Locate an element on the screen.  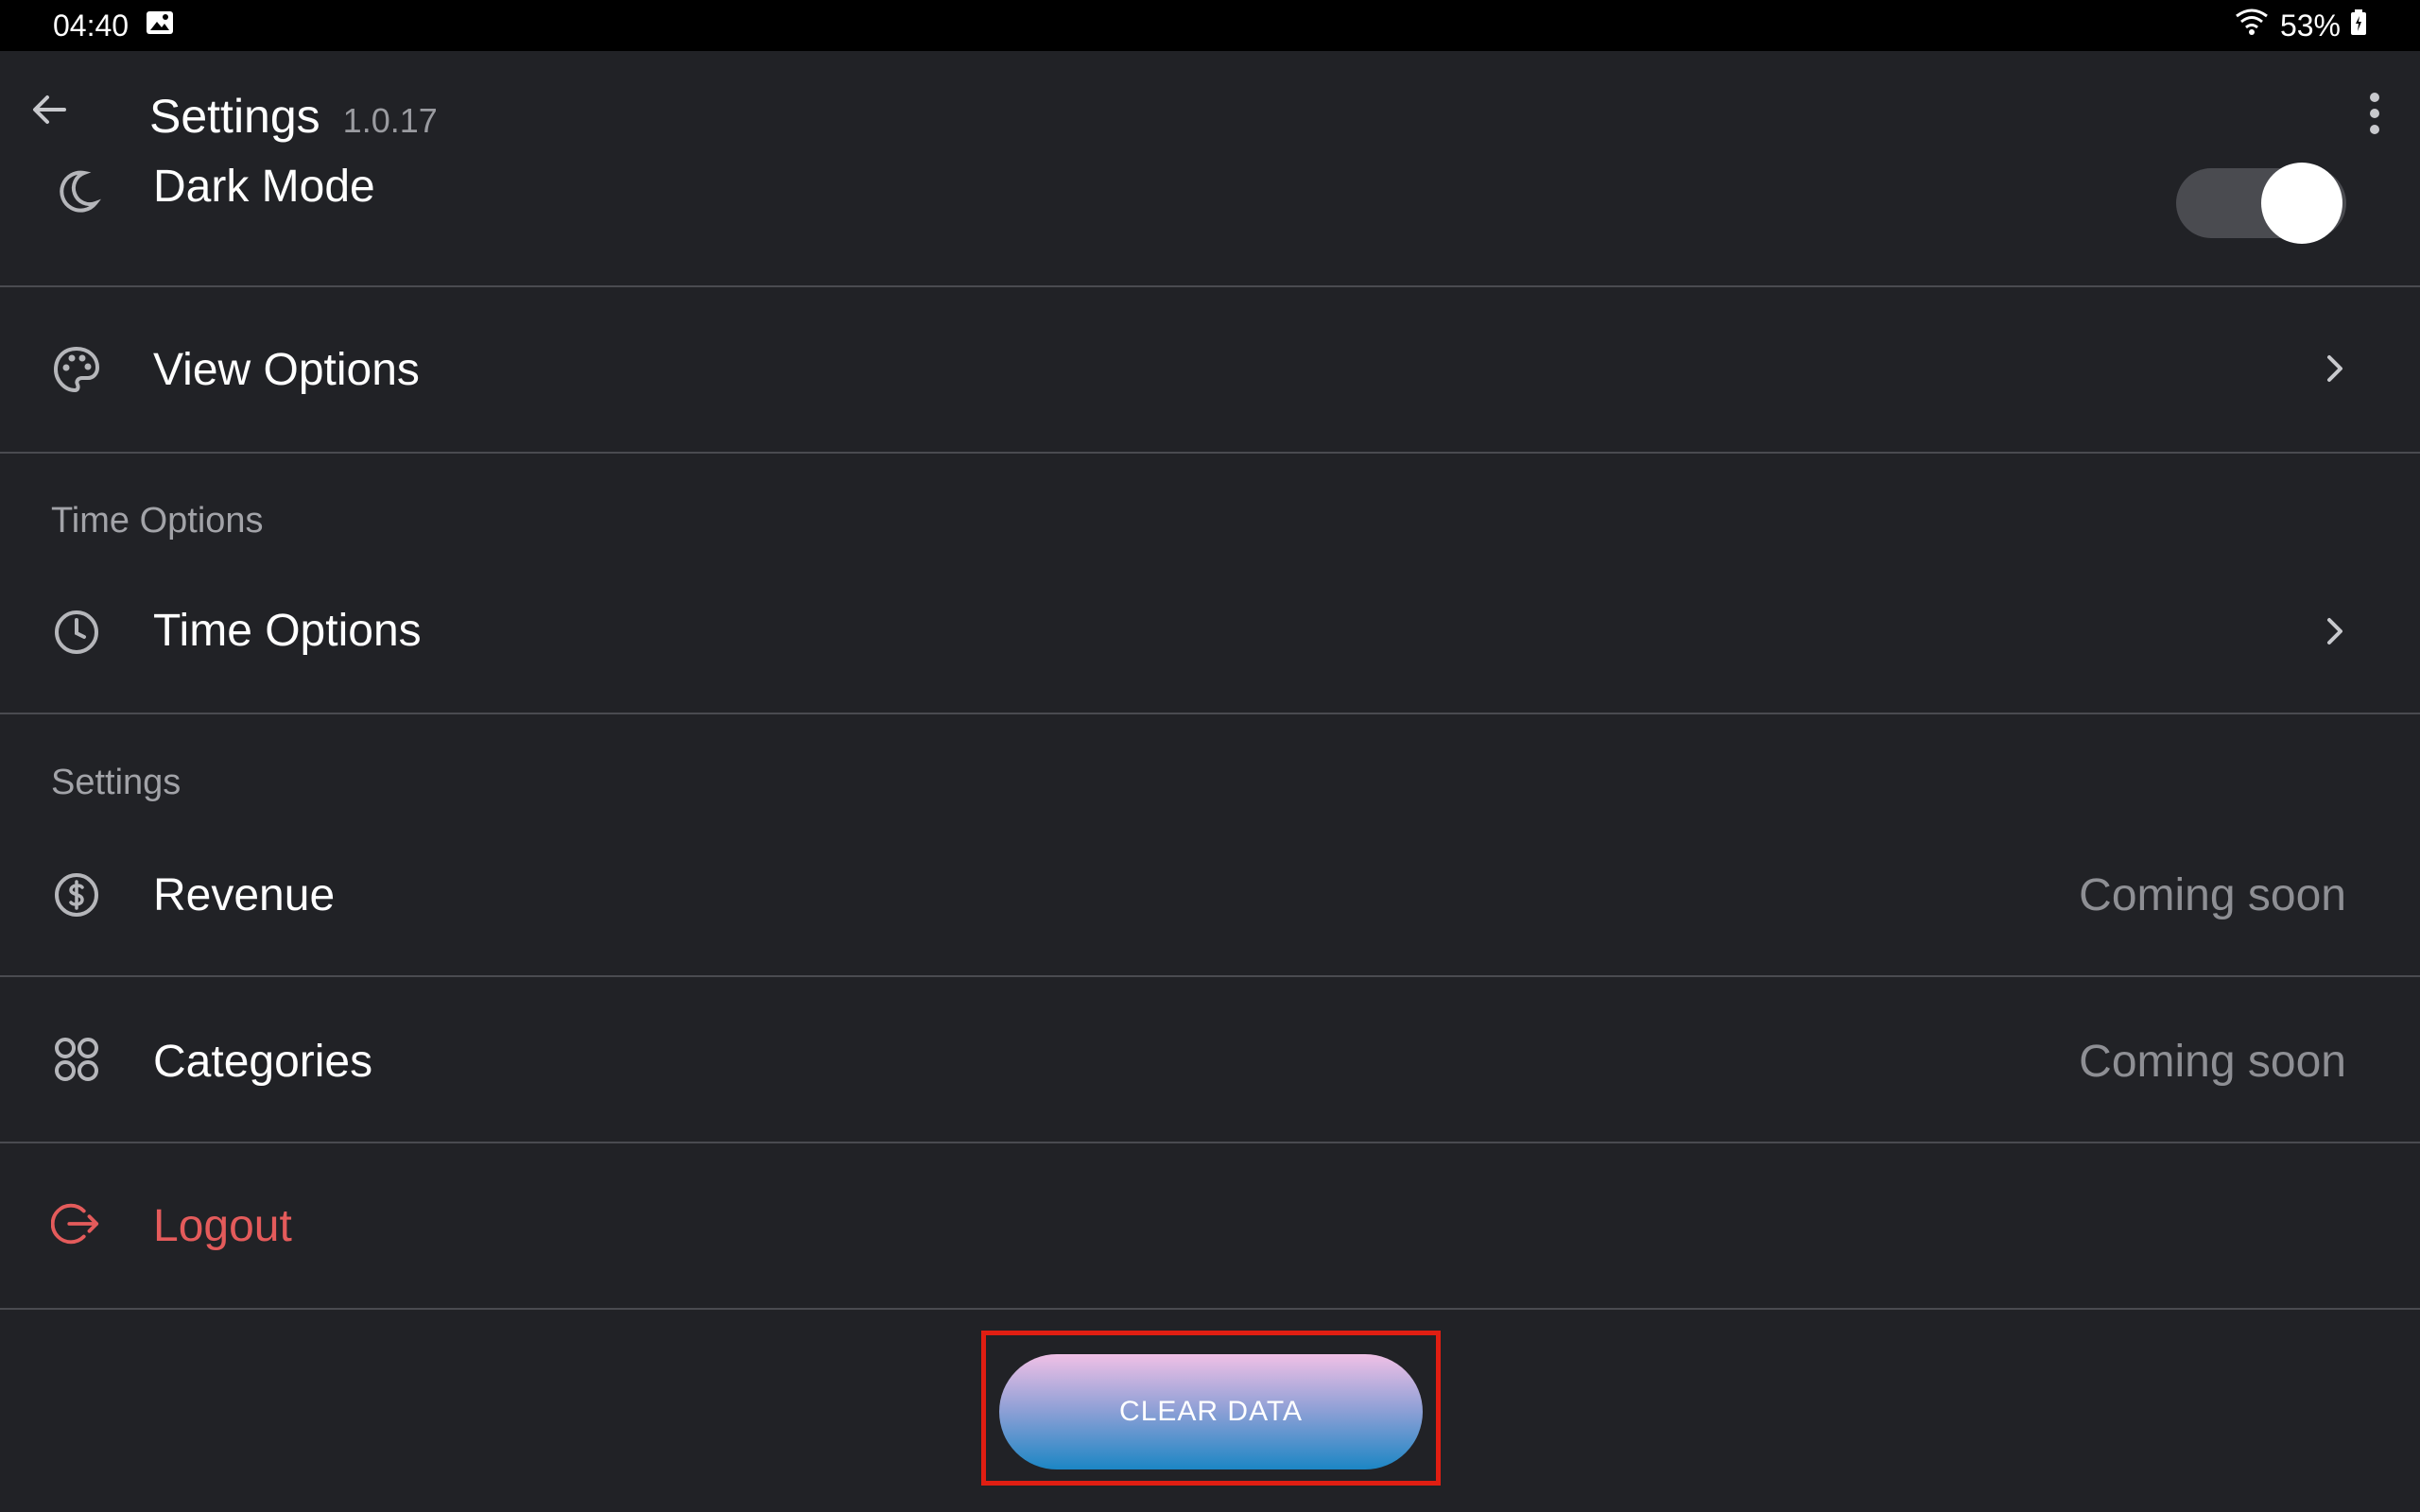
grid-circles-icon is located at coordinates (76, 1059).